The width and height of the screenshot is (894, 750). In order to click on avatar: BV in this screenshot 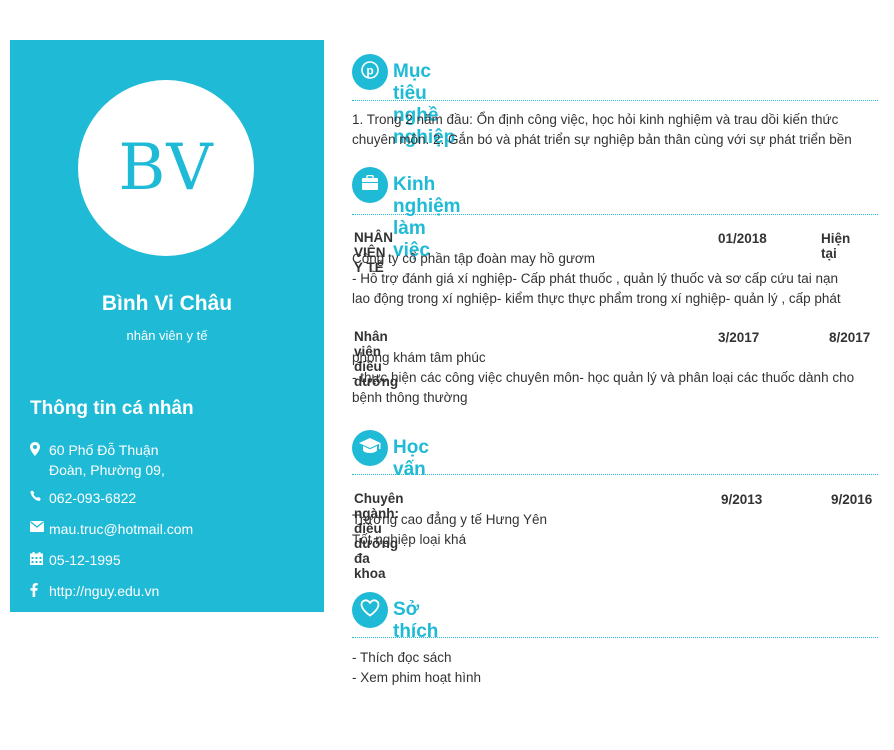, I will do `click(166, 168)`.